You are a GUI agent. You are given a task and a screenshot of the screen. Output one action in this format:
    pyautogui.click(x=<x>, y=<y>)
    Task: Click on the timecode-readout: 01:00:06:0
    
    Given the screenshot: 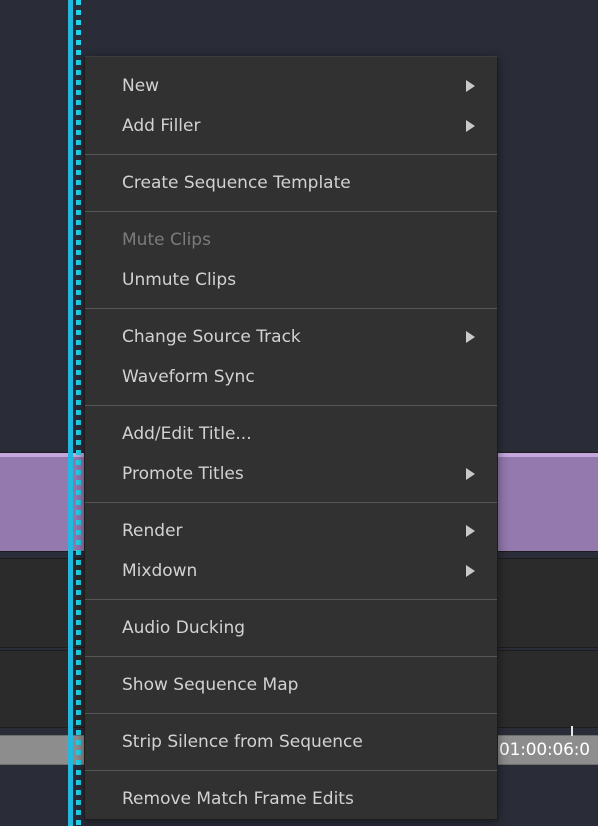 What is the action you would take?
    pyautogui.click(x=547, y=750)
    